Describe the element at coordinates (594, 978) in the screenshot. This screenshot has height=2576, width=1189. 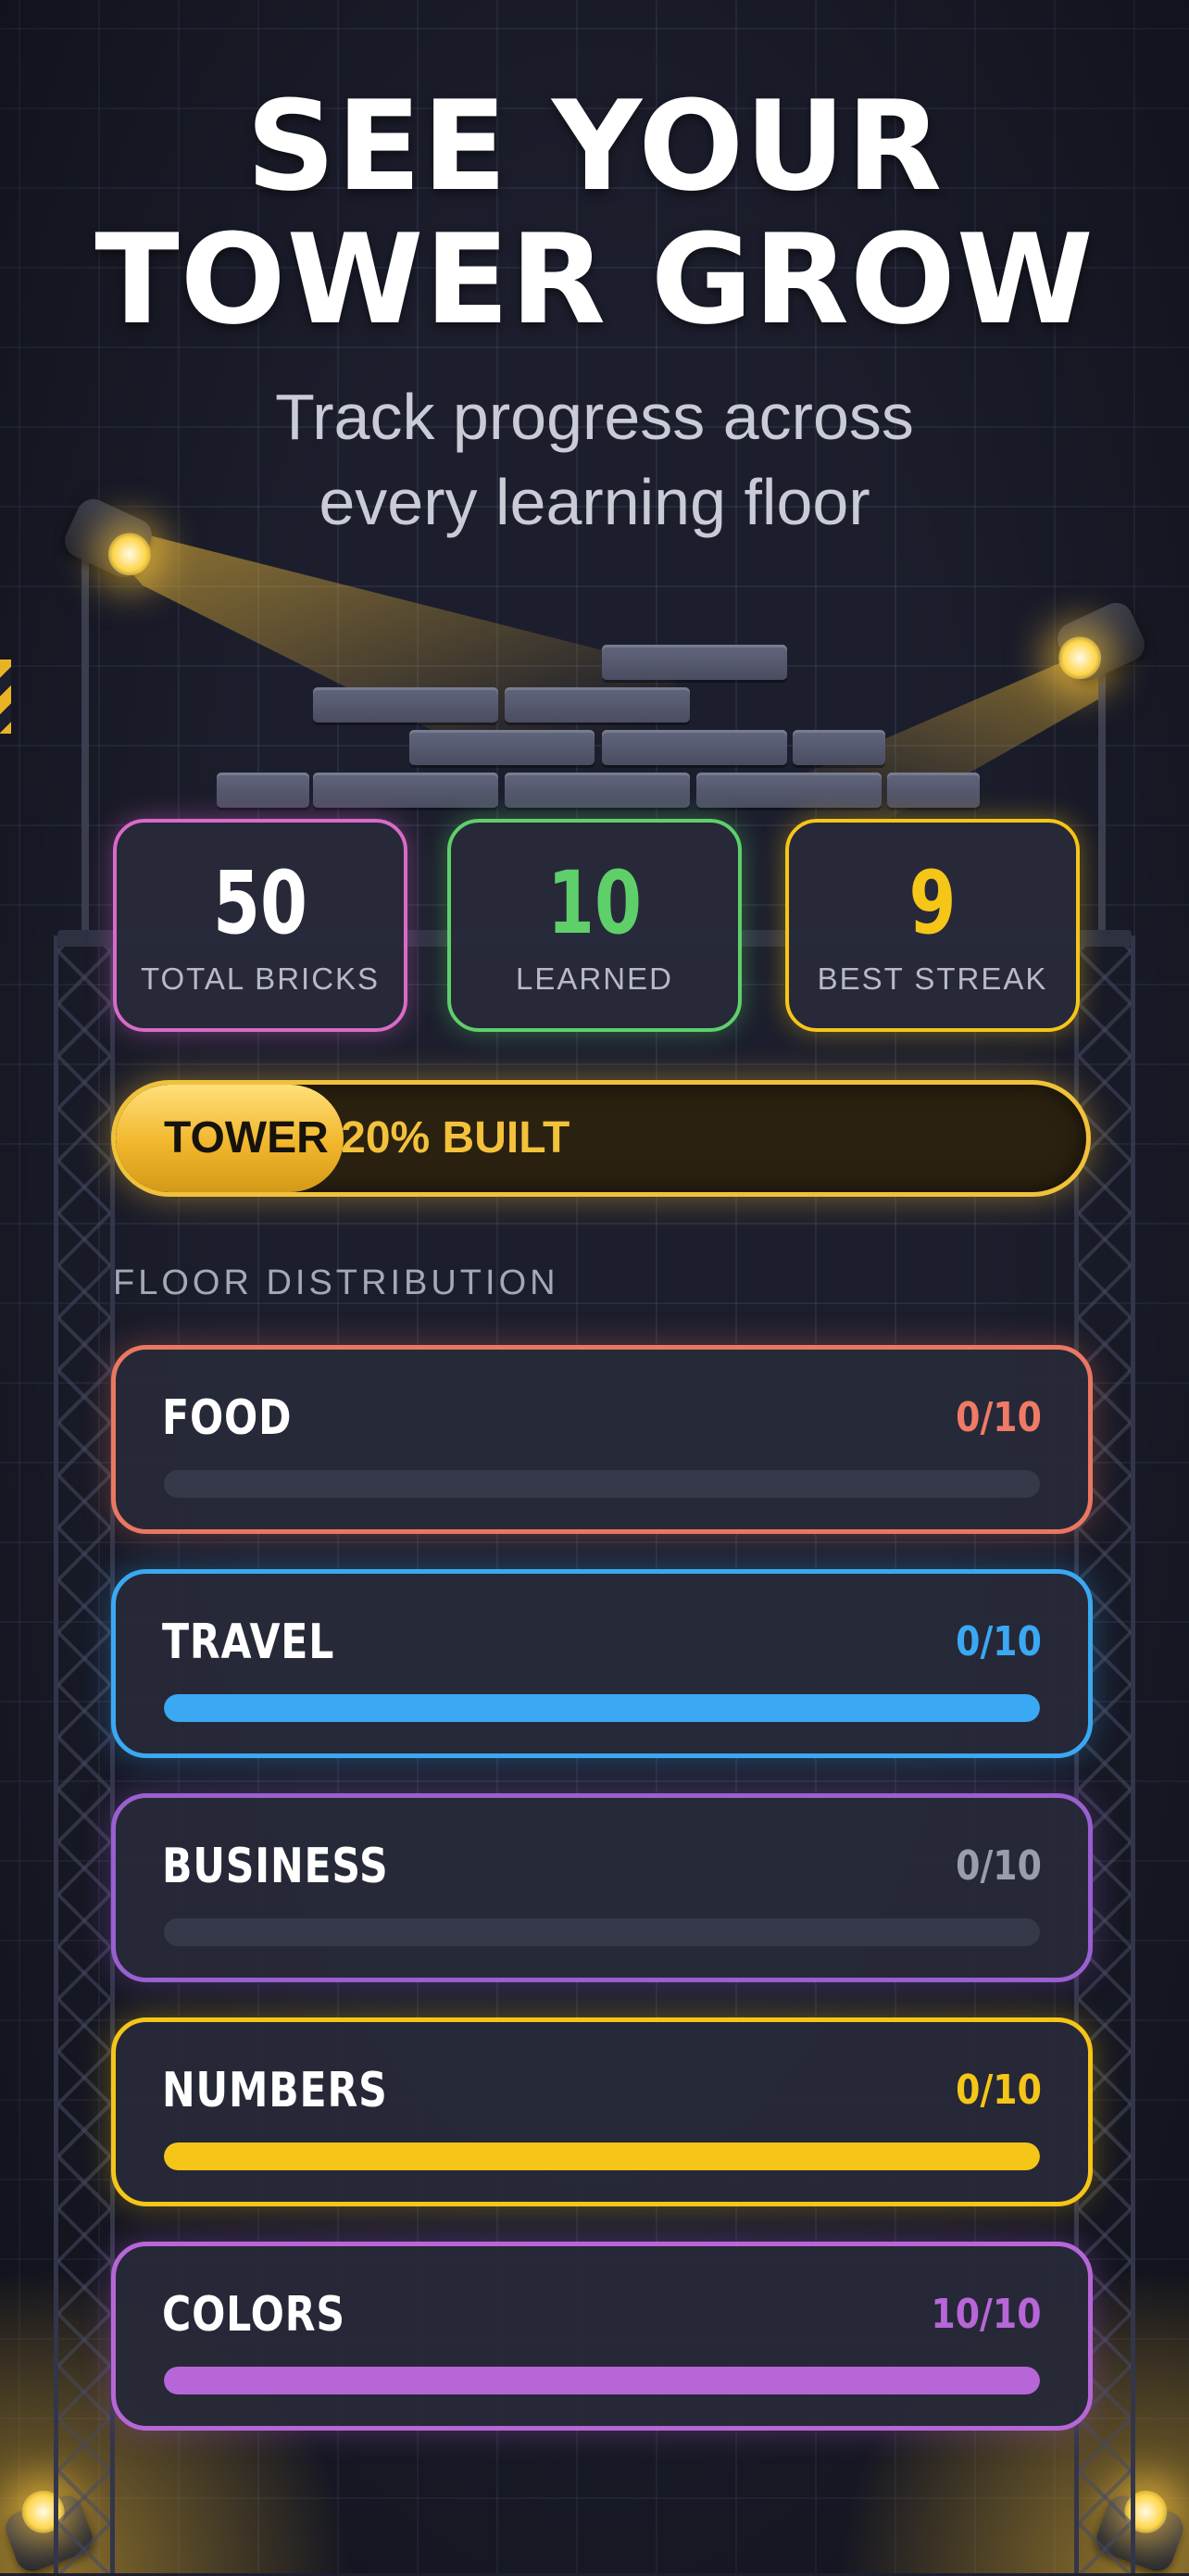
I see `stat-label: LEARNED` at that location.